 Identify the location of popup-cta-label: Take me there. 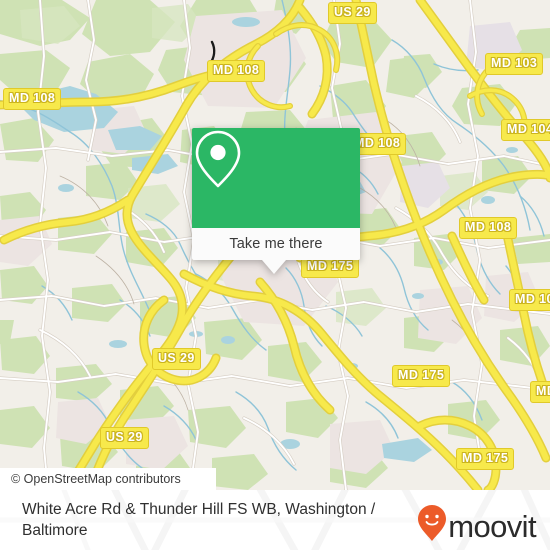
(276, 243).